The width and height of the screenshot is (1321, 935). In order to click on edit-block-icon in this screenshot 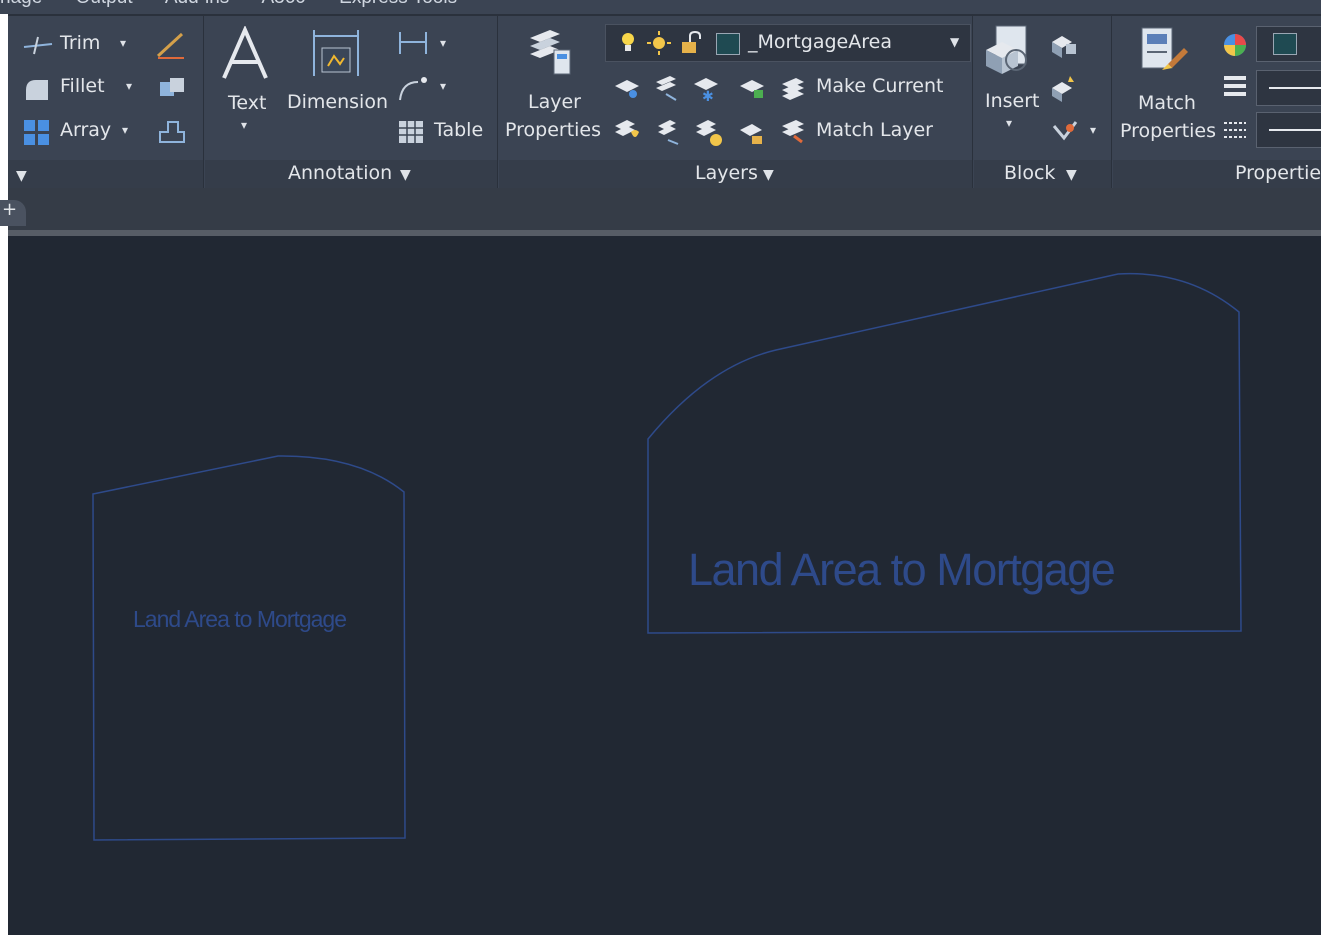, I will do `click(1064, 88)`.